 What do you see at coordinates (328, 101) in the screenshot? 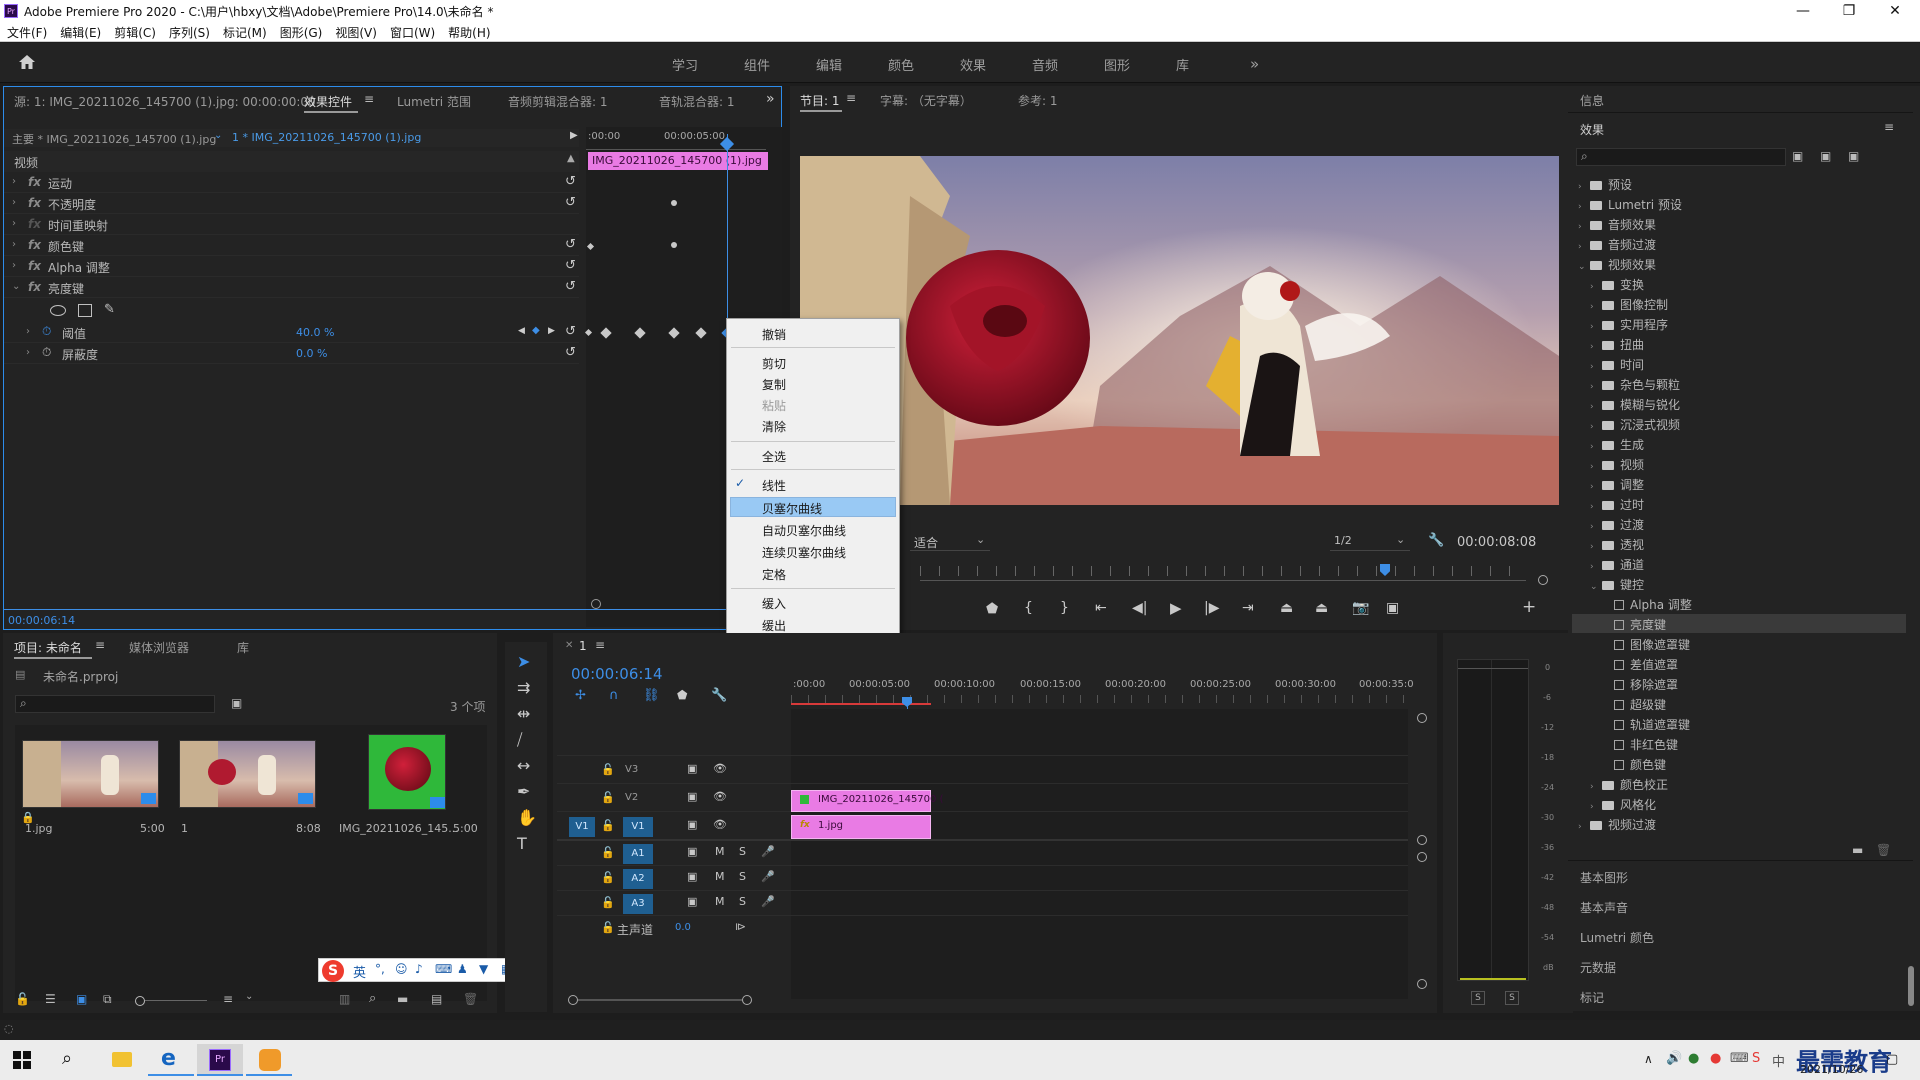
I see `tab-effect-controls: 效果控件` at bounding box center [328, 101].